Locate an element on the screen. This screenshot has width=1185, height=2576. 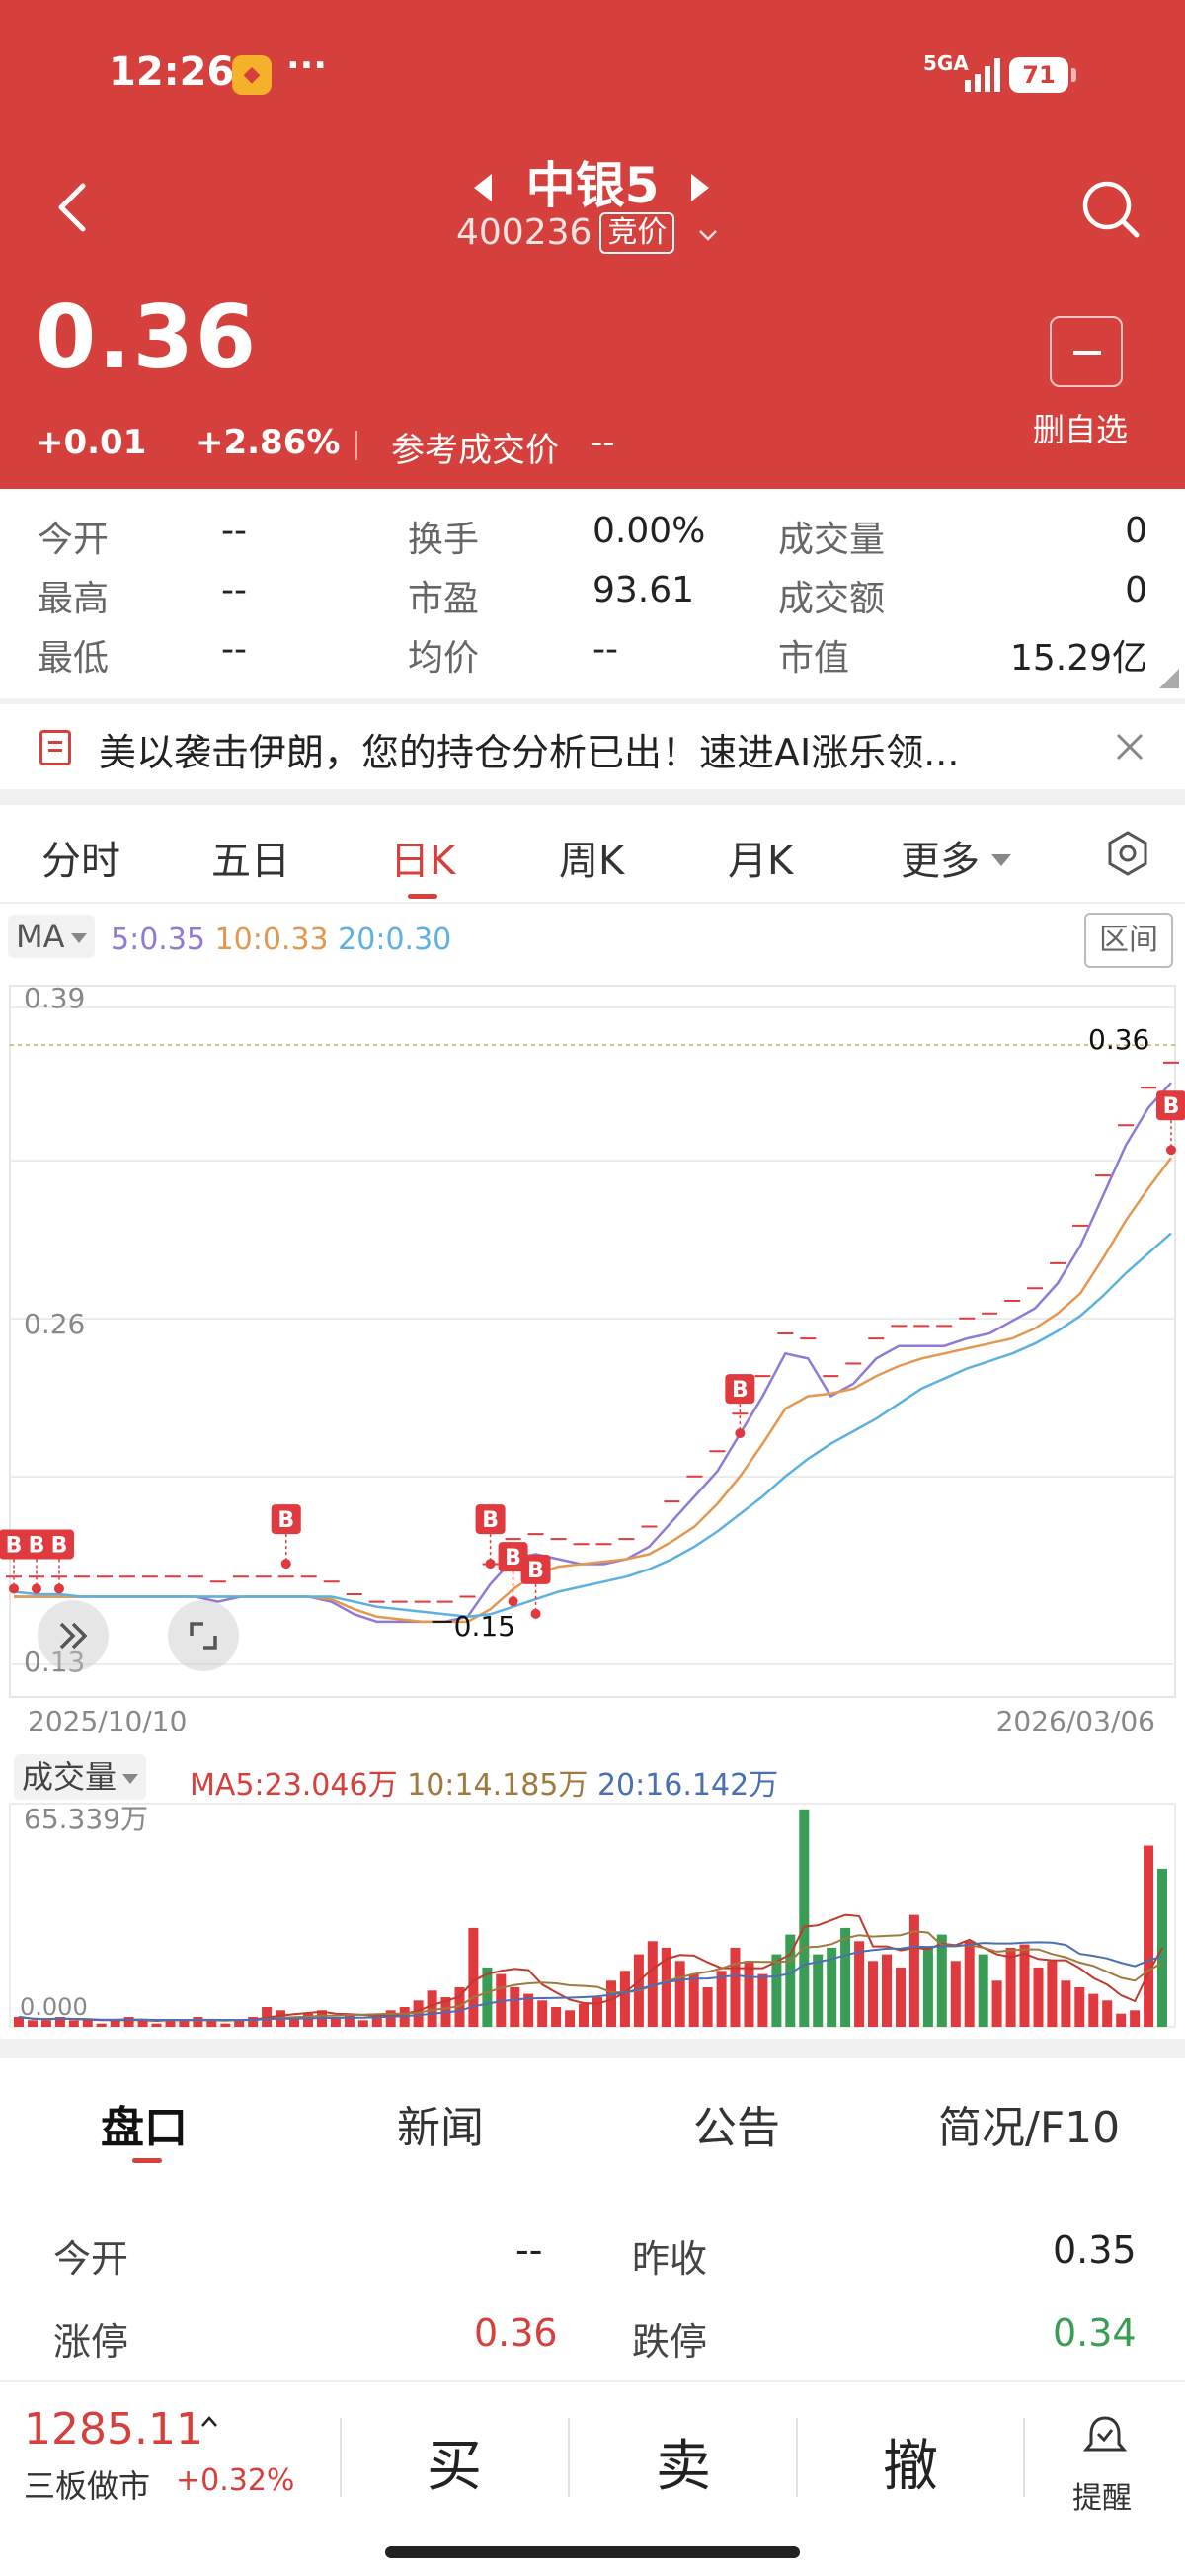
tab-monthly-k: 月K is located at coordinates (760, 857).